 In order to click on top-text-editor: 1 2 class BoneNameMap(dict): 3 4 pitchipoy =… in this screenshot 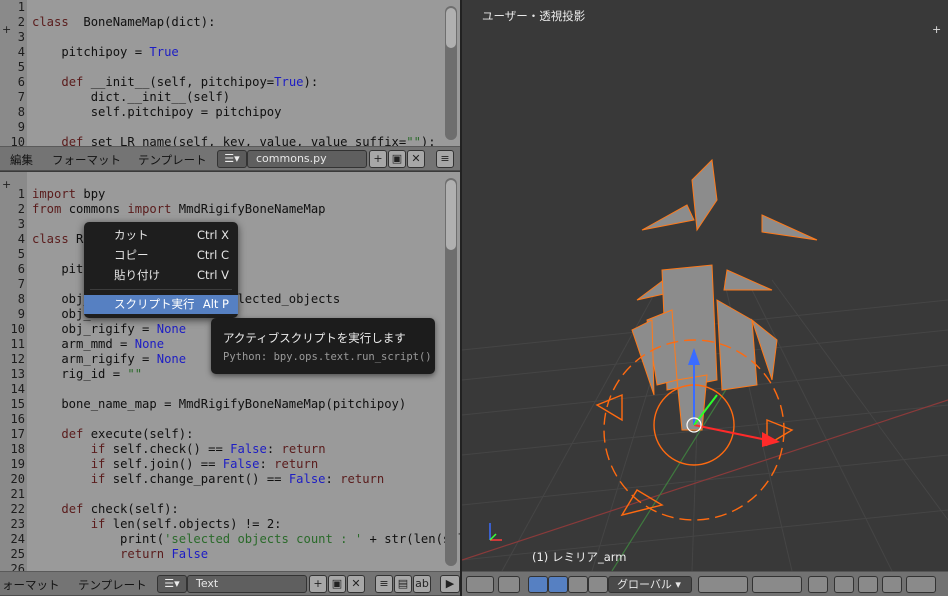, I will do `click(230, 73)`.